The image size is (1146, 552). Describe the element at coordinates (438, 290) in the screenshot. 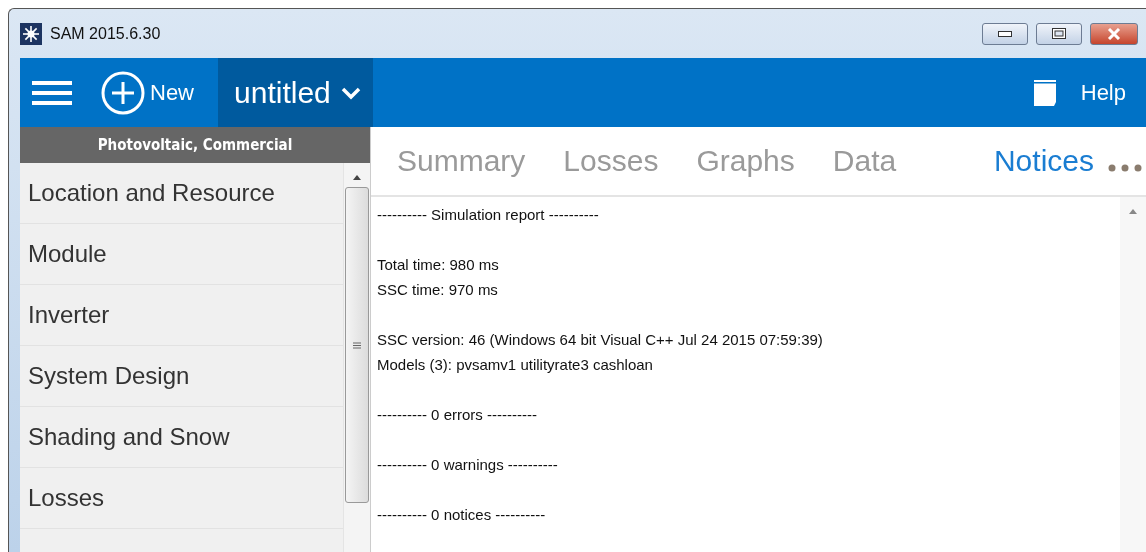

I see `report-line: SSC time: 970 ms` at that location.